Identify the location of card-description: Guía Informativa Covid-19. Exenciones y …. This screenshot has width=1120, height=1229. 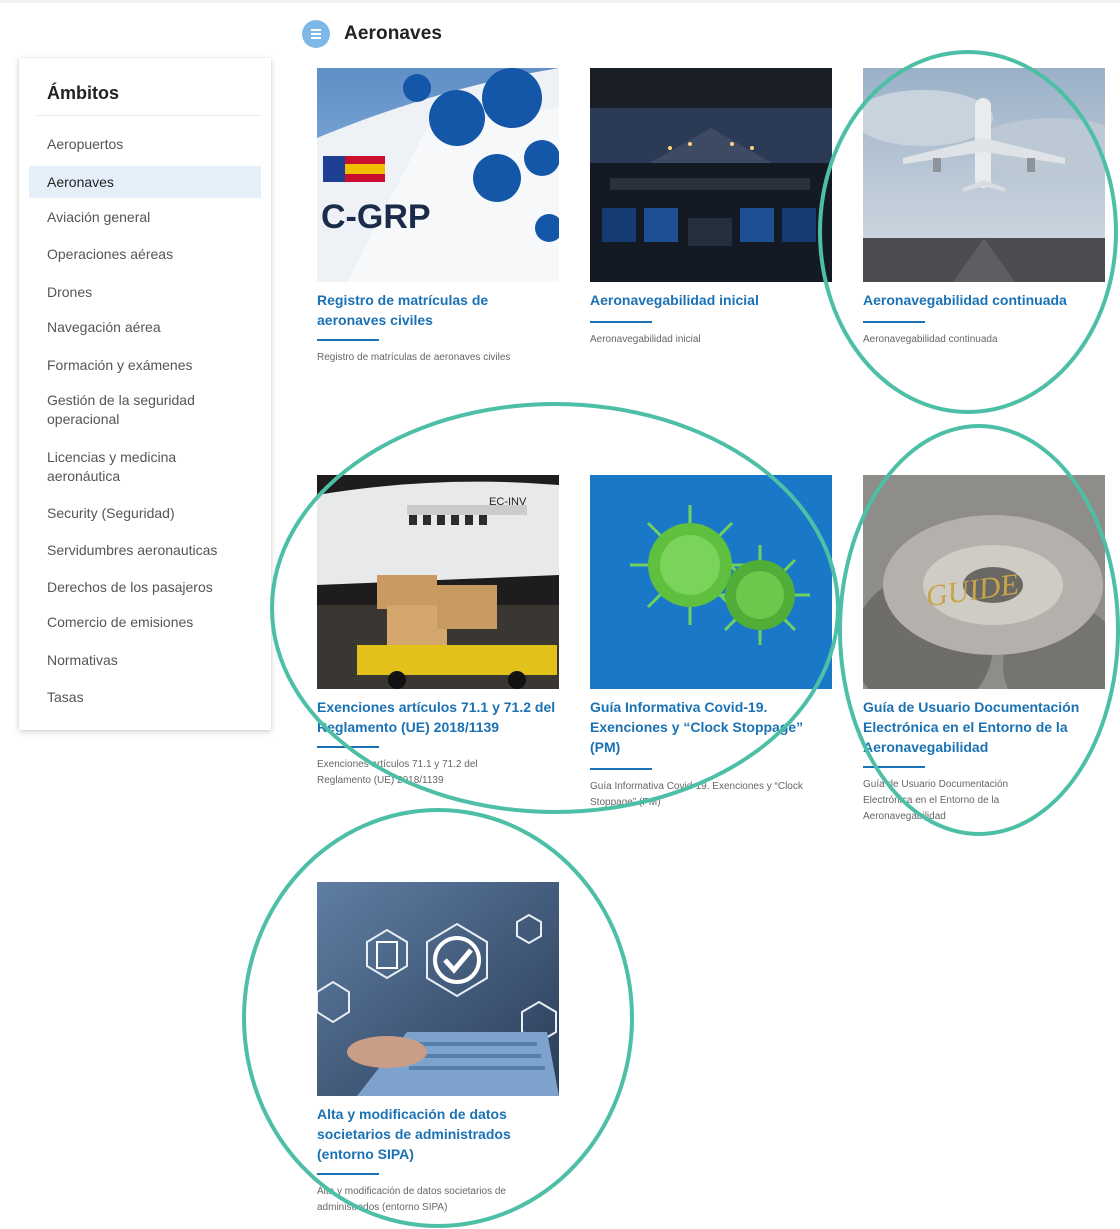
(696, 794).